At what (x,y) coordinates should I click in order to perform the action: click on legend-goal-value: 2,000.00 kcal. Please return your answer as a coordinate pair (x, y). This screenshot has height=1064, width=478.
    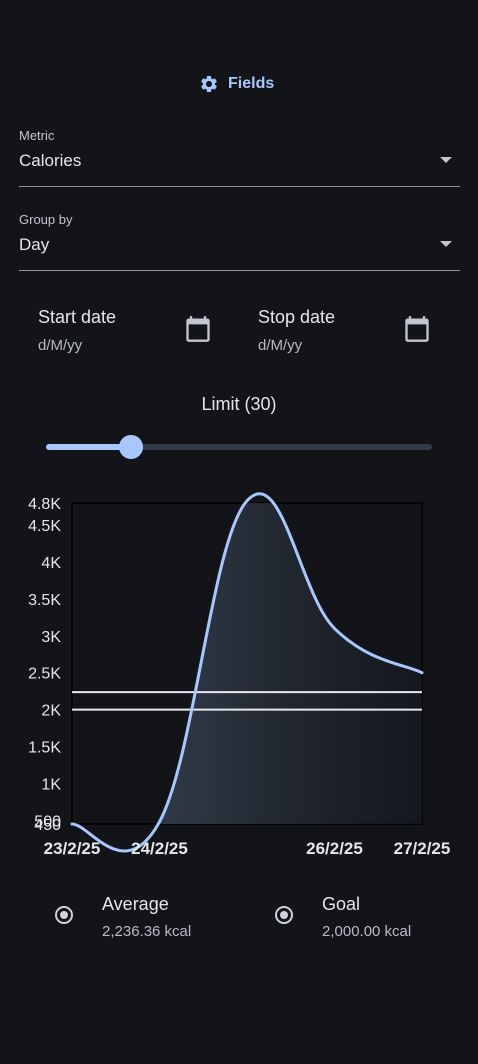
    Looking at the image, I should click on (367, 931).